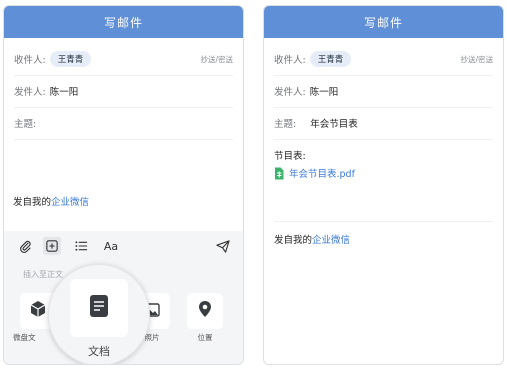  What do you see at coordinates (52, 246) in the screenshot?
I see `insert-plus-icon` at bounding box center [52, 246].